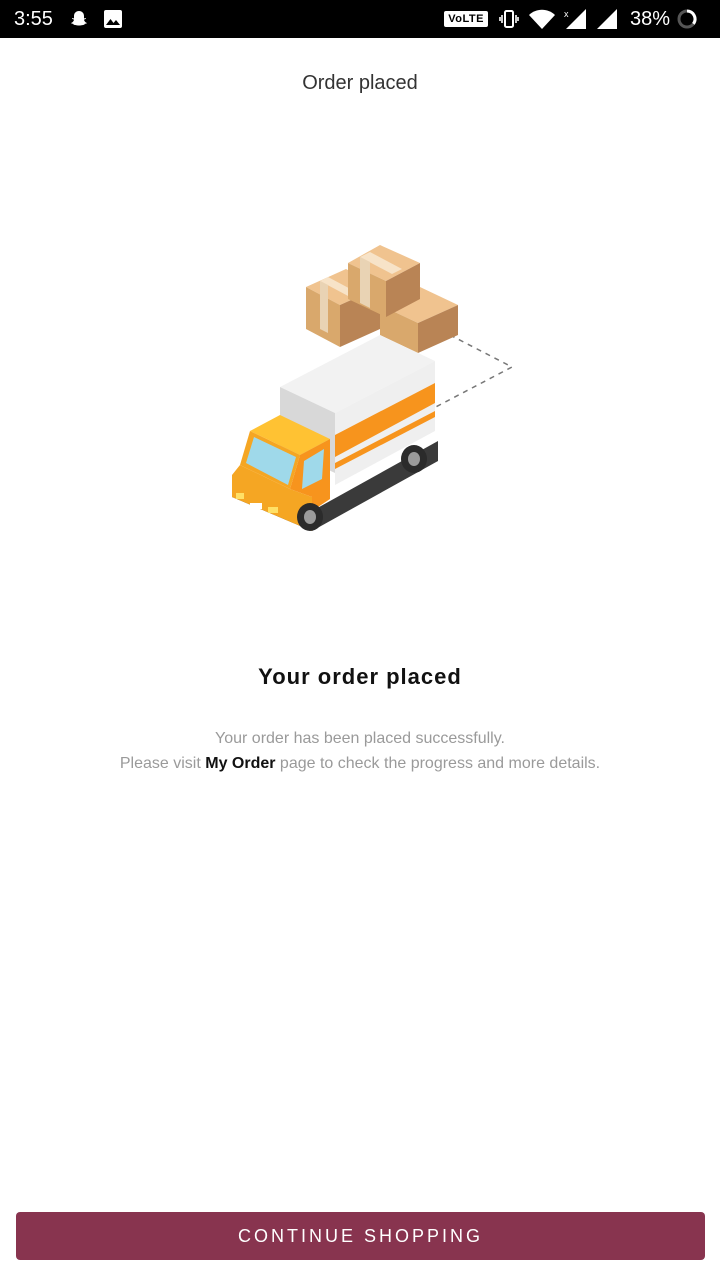 Image resolution: width=720 pixels, height=1280 pixels. I want to click on image-icon, so click(113, 19).